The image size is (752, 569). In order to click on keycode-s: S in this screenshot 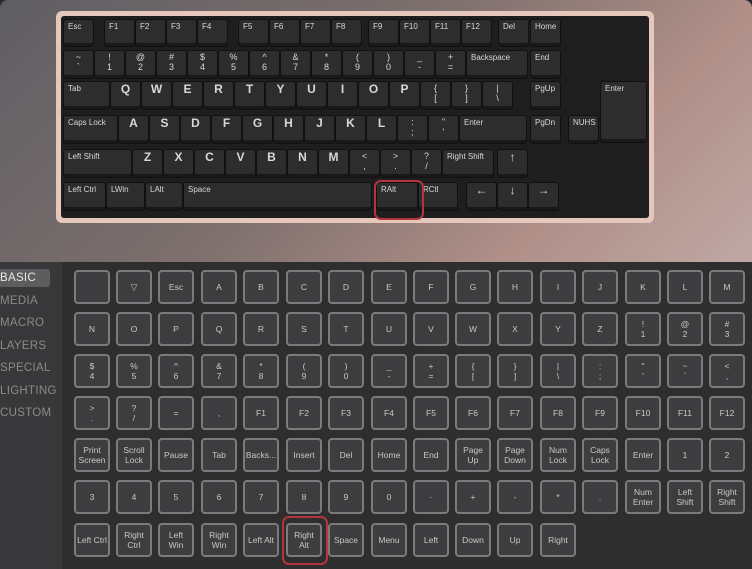, I will do `click(304, 329)`.